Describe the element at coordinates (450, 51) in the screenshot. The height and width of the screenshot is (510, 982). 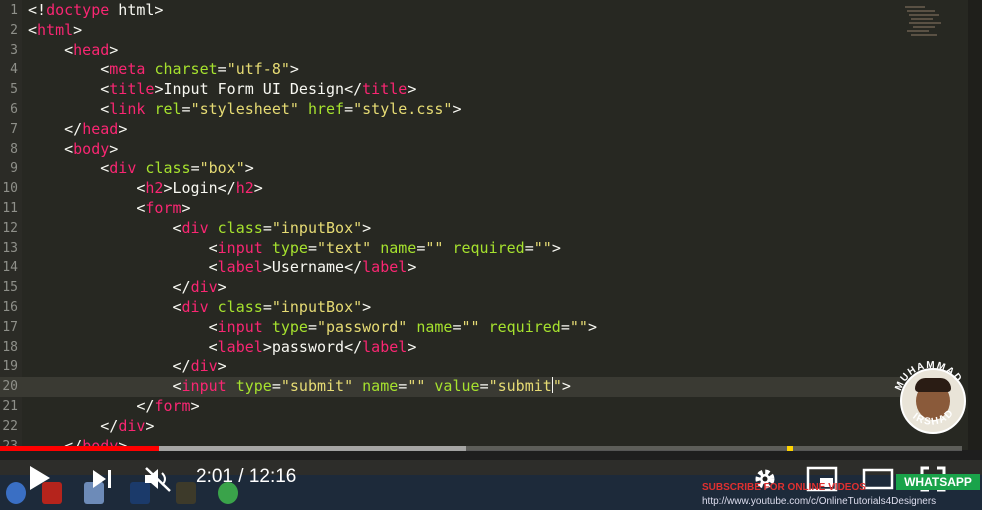
I see `code-line: 3 <head>` at that location.